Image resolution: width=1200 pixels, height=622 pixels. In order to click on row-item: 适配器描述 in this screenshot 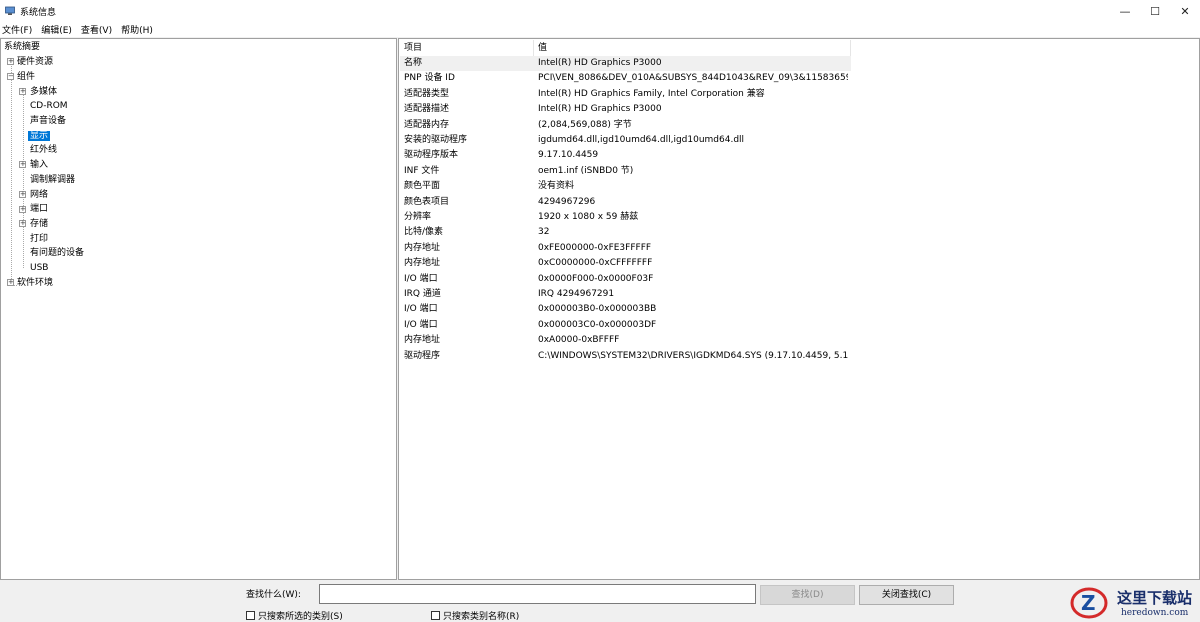, I will do `click(427, 109)`.